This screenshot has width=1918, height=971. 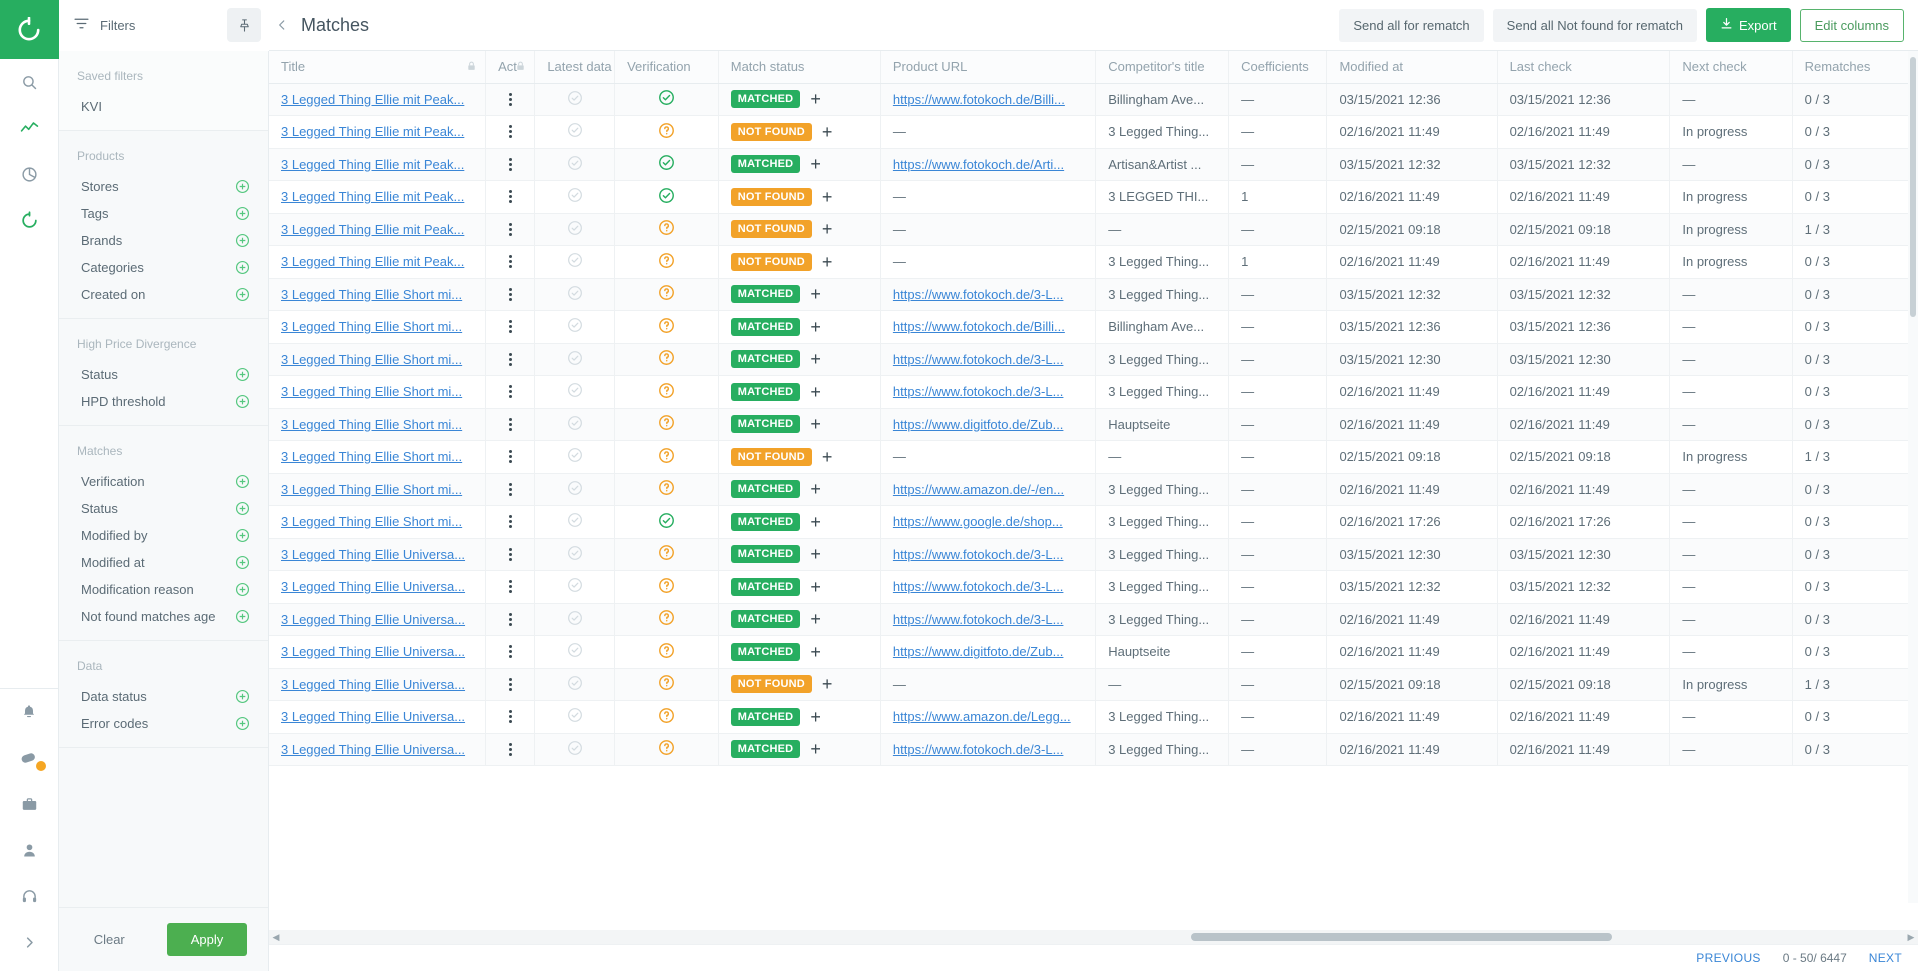 What do you see at coordinates (1885, 958) in the screenshot?
I see `next-page-button: NEXT` at bounding box center [1885, 958].